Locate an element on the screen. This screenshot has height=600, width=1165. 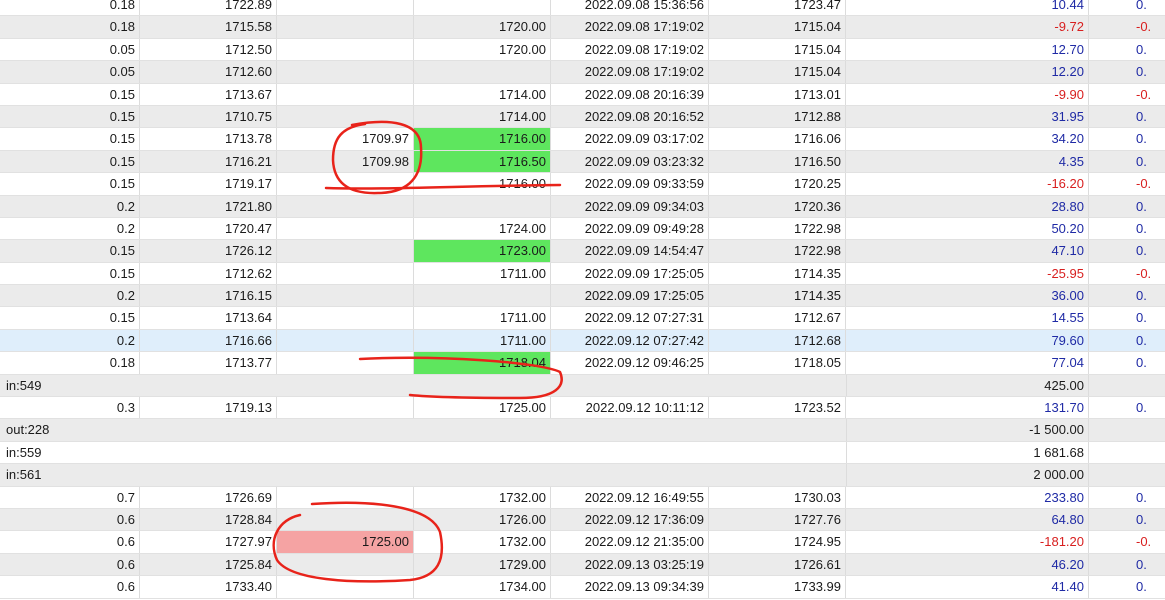
close-time-cell: 2022.09.12 16:49:55 is located at coordinates (630, 497).